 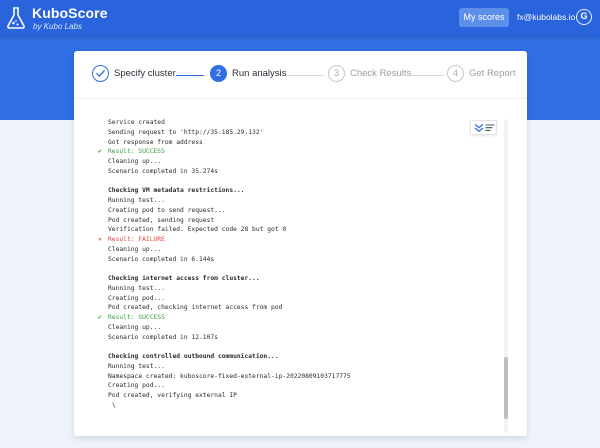 I want to click on step-2-label: Run analysis, so click(x=259, y=73).